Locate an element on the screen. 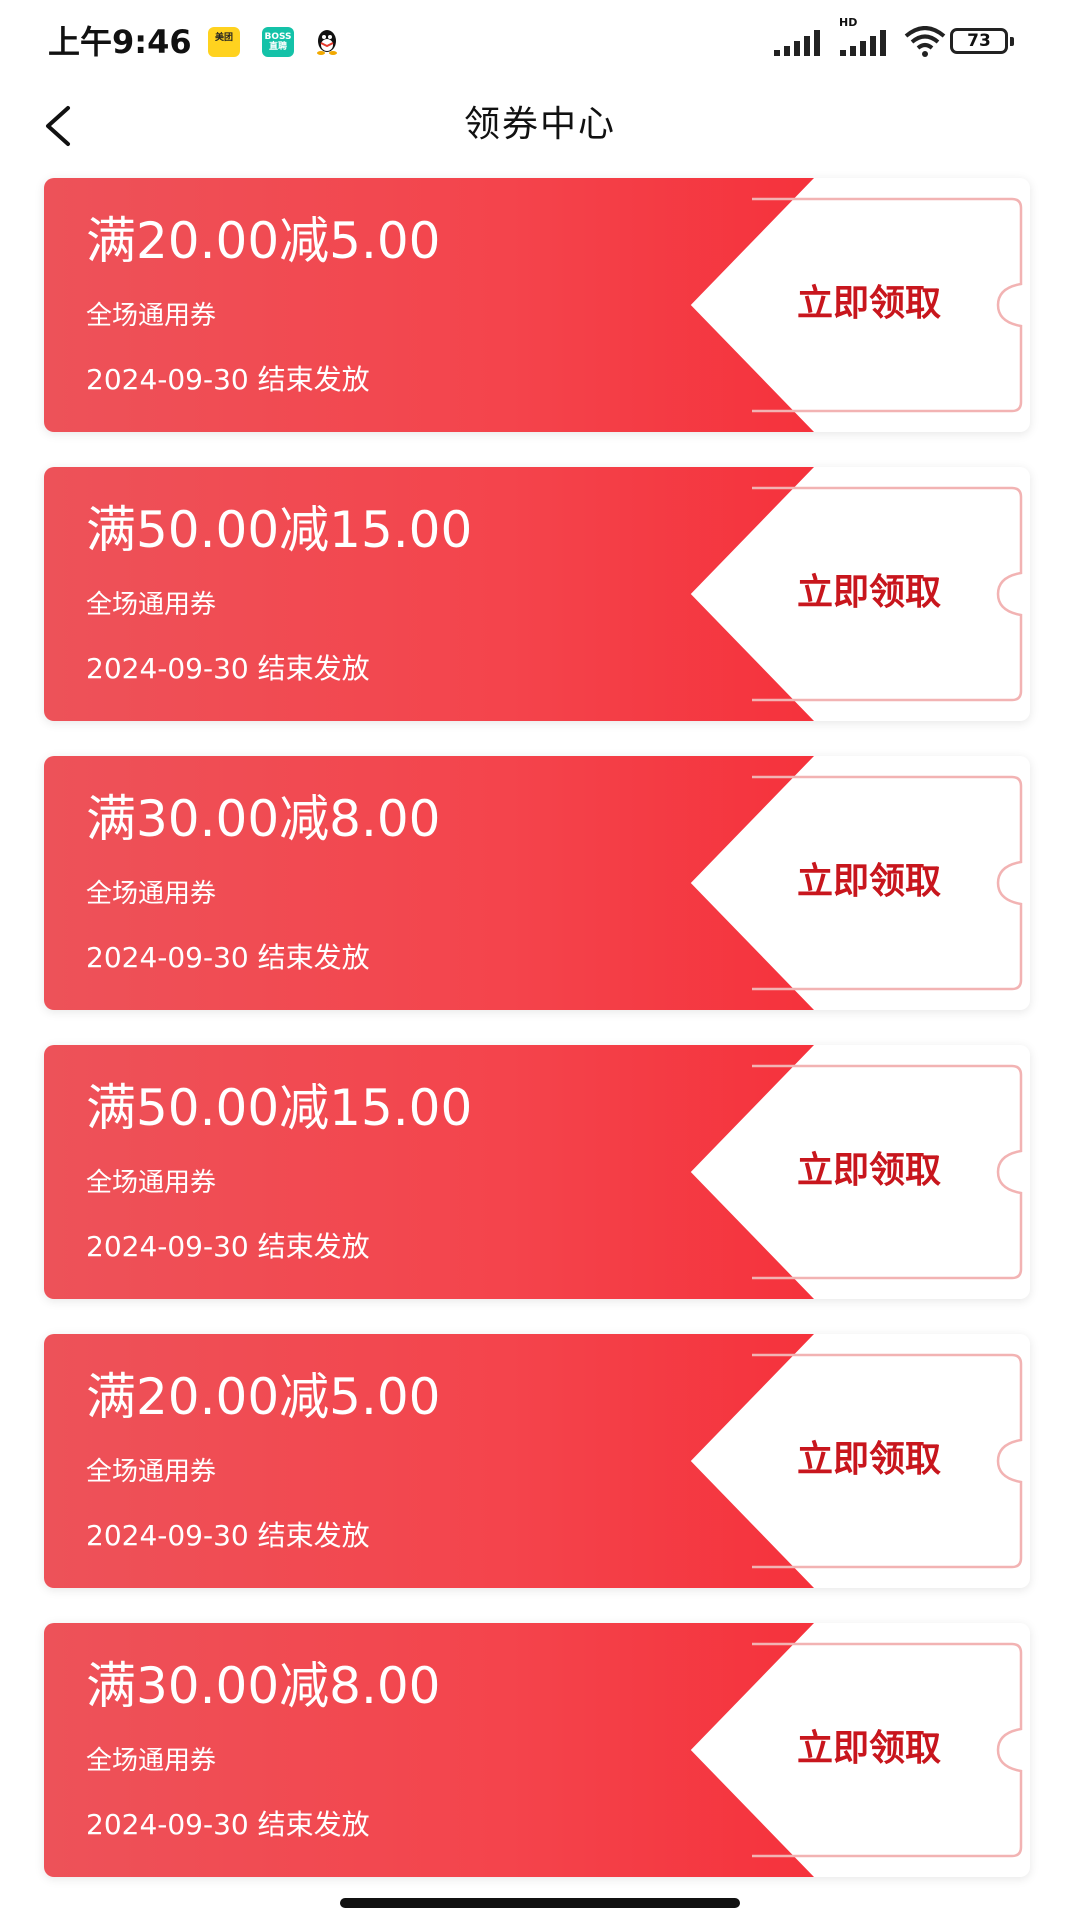 This screenshot has height=1920, width=1080. header-bar: 领券中心 is located at coordinates (540, 128).